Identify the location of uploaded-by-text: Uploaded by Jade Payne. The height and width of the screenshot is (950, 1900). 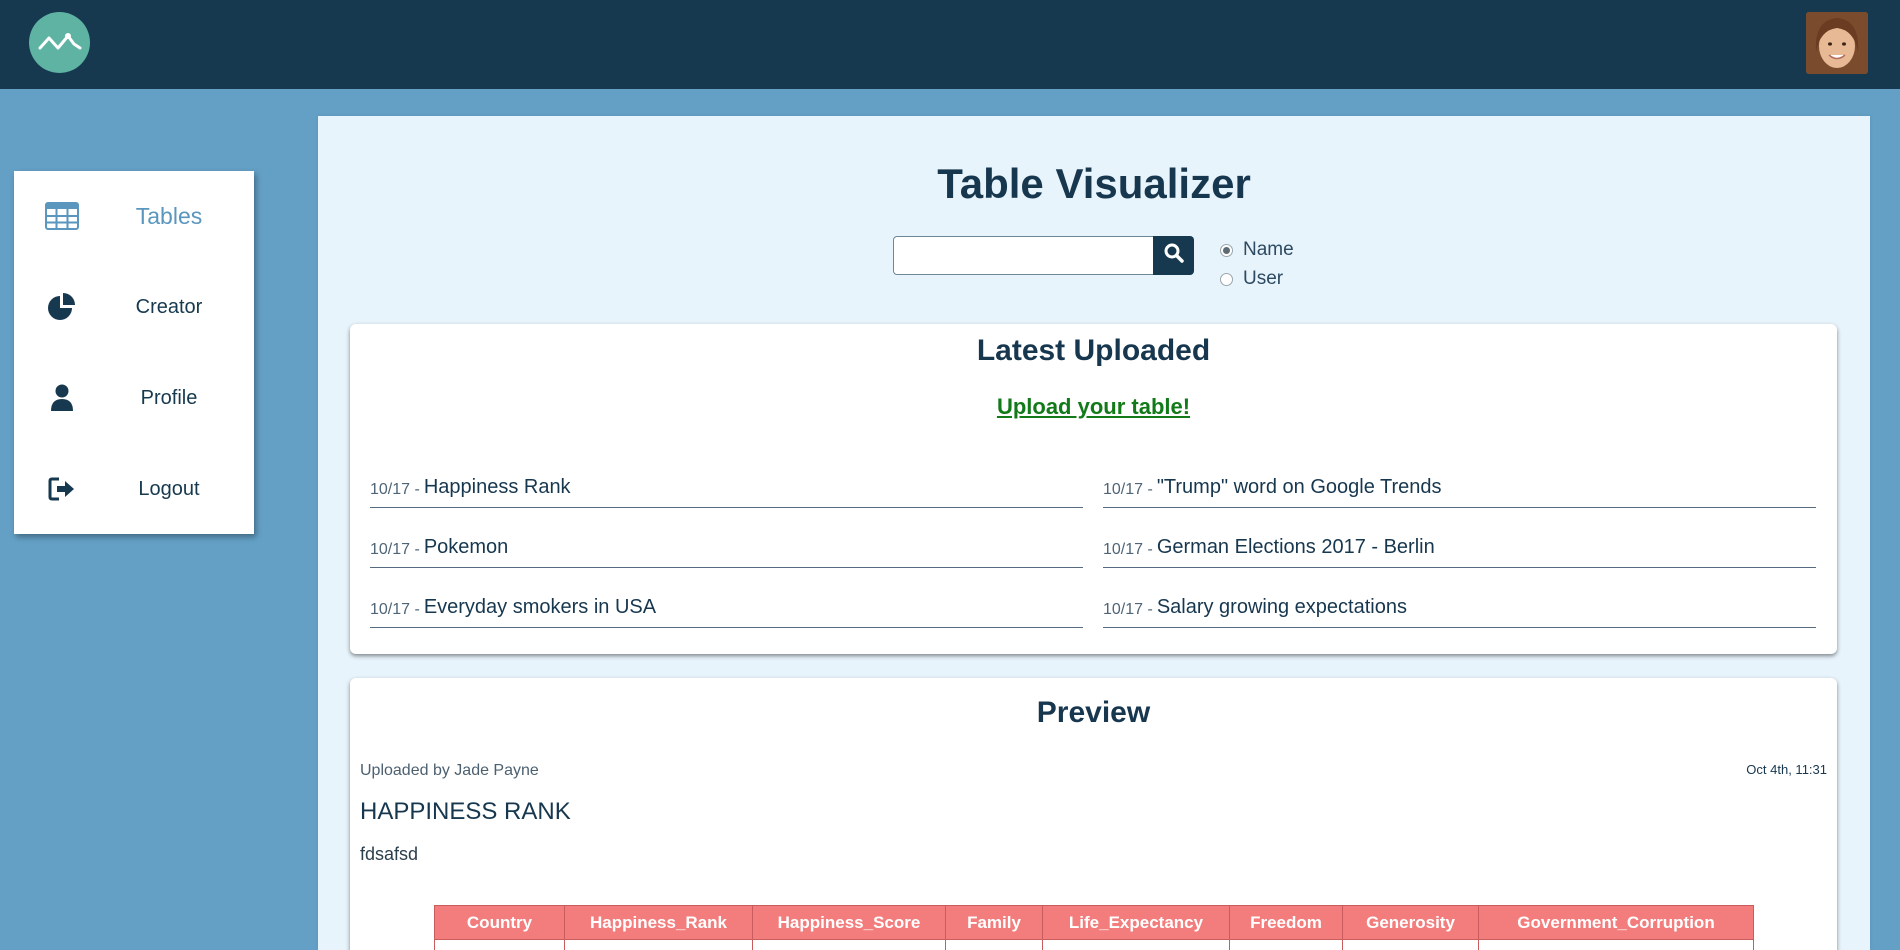
(449, 770).